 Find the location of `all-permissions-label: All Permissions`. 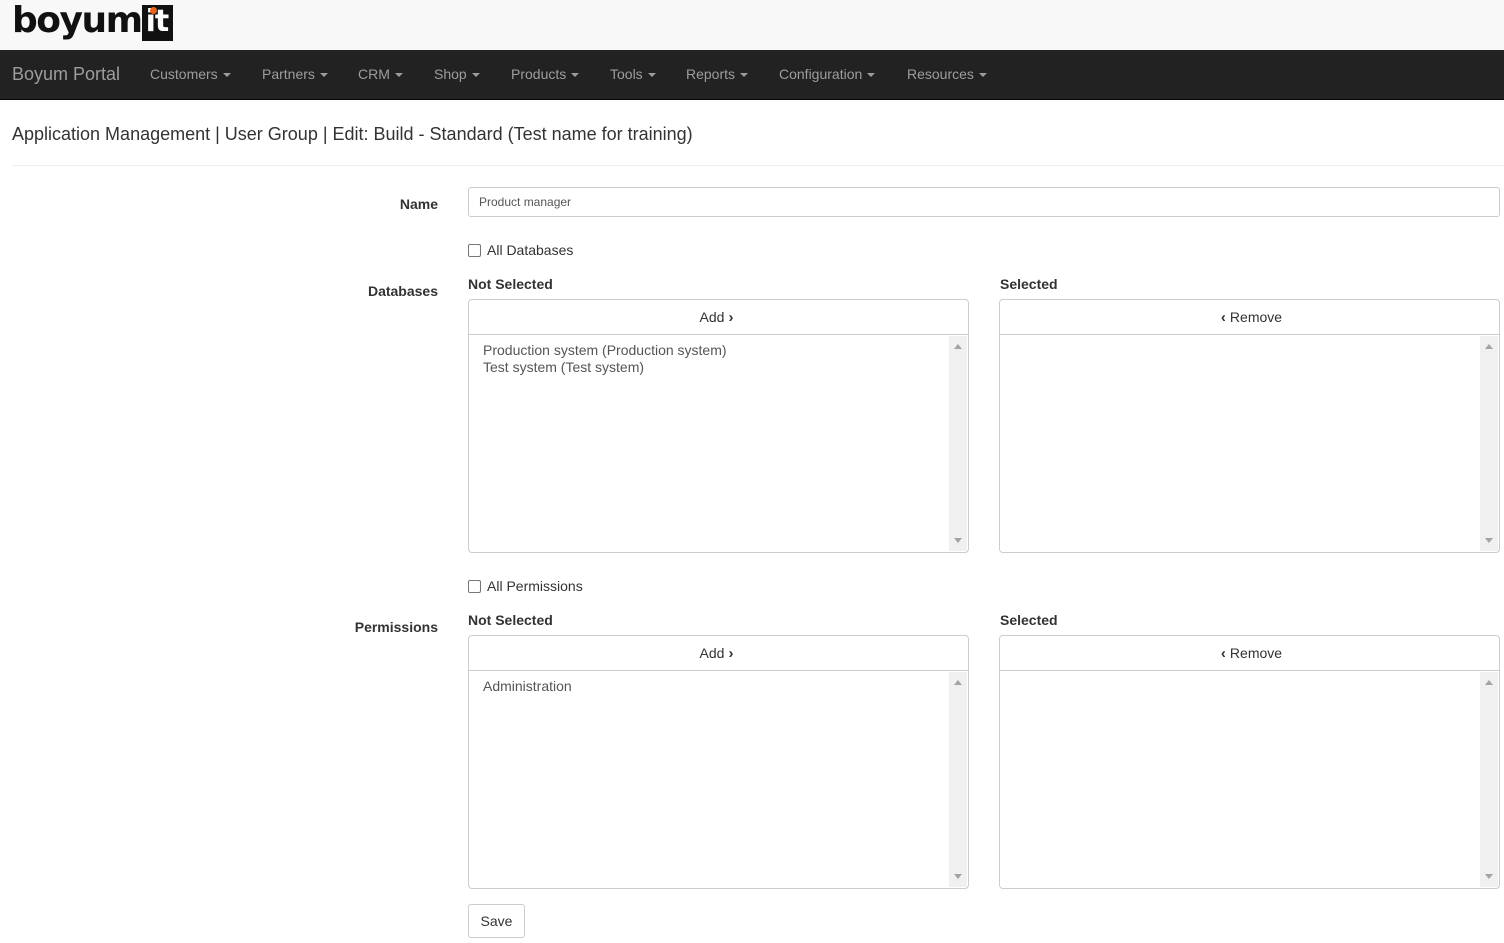

all-permissions-label: All Permissions is located at coordinates (535, 586).